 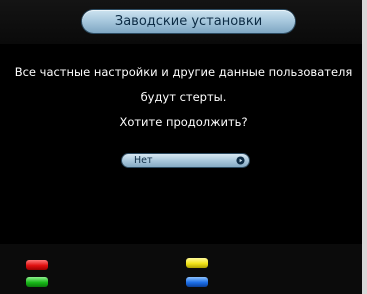 I want to click on yellow-key-icon, so click(x=197, y=263).